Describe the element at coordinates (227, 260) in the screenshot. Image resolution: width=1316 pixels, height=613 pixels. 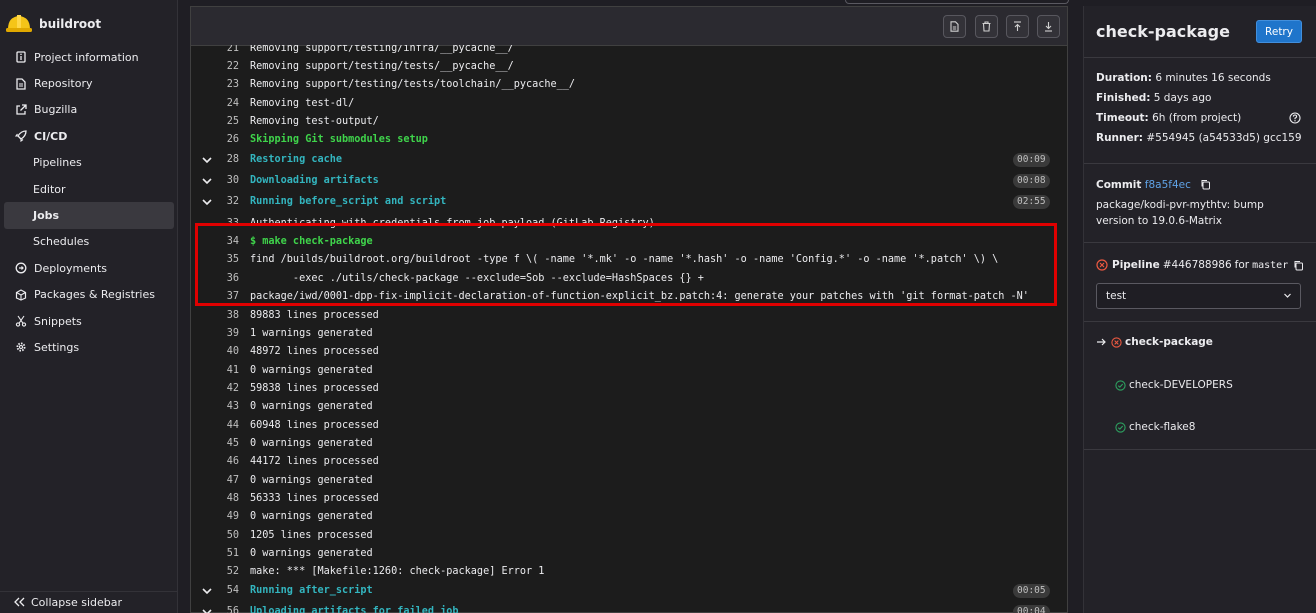
I see `log-line-number: 35` at that location.